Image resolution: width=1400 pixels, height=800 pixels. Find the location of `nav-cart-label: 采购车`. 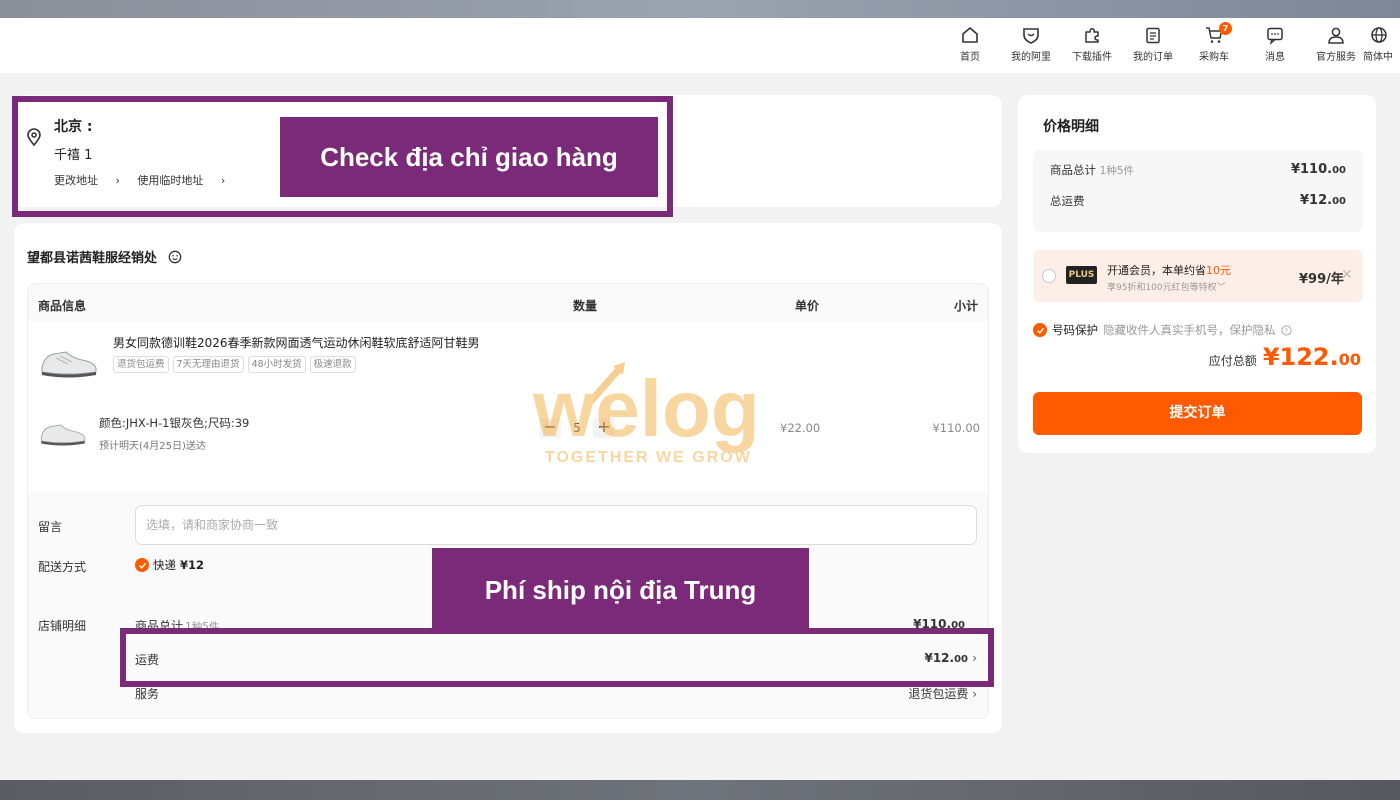

nav-cart-label: 采购车 is located at coordinates (1214, 57).